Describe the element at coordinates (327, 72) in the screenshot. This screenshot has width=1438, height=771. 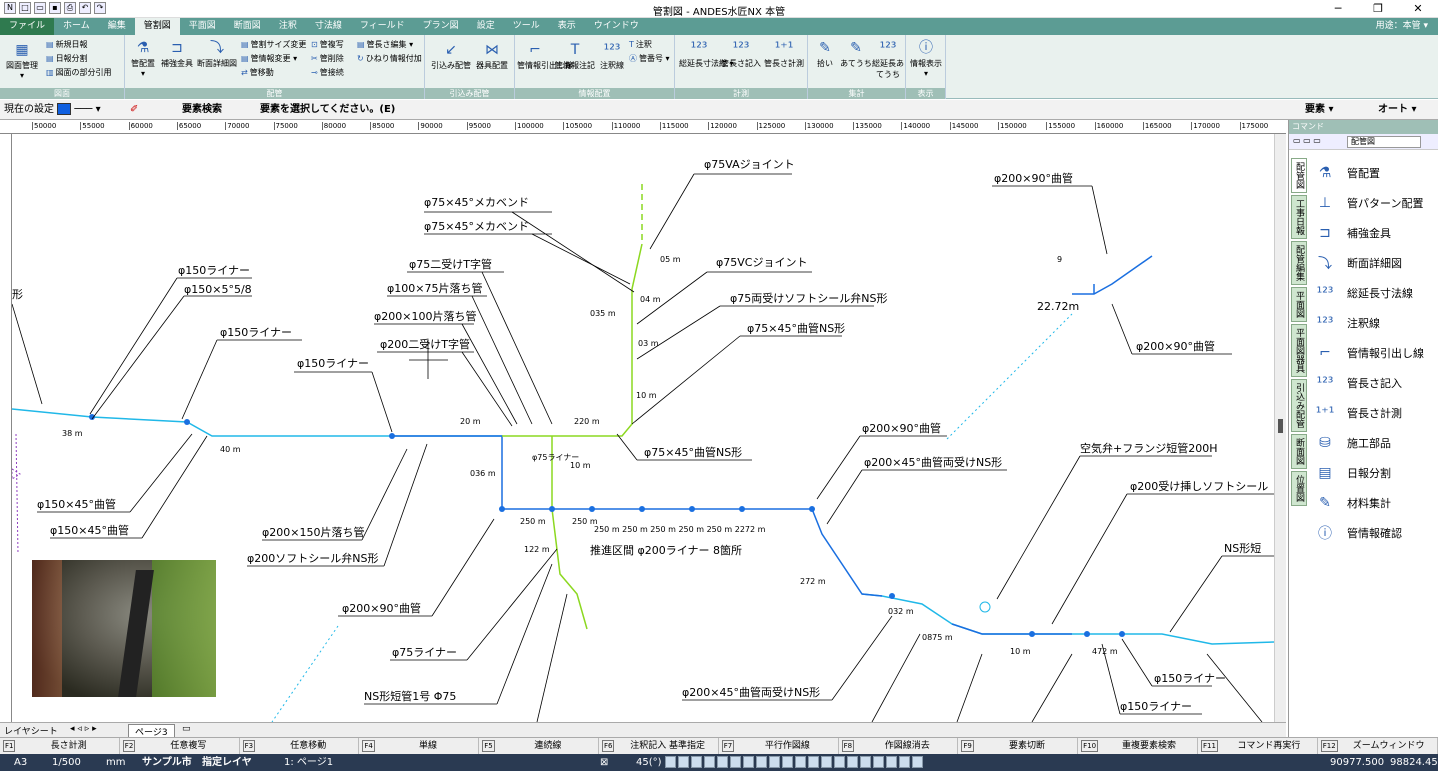
I see `pipe-connect-button: ⊸ 管接続` at that location.